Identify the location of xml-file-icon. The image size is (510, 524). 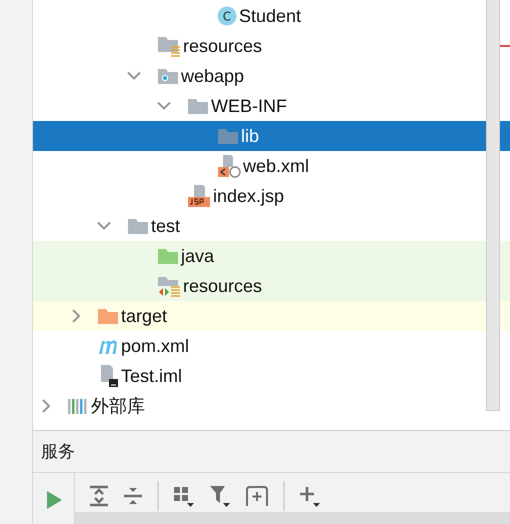
(229, 166).